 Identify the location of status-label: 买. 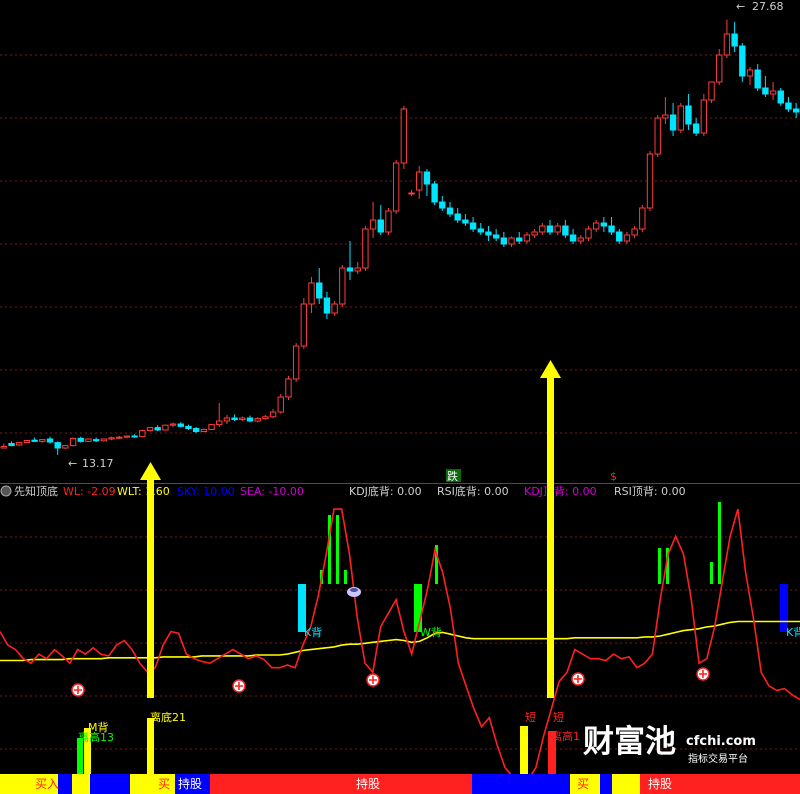
(164, 784).